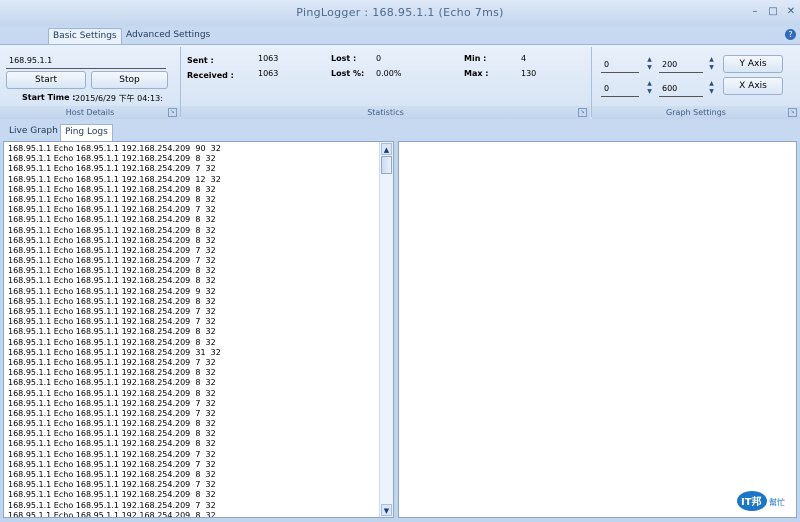 The image size is (800, 522). Describe the element at coordinates (529, 73) in the screenshot. I see `max-value: 130` at that location.